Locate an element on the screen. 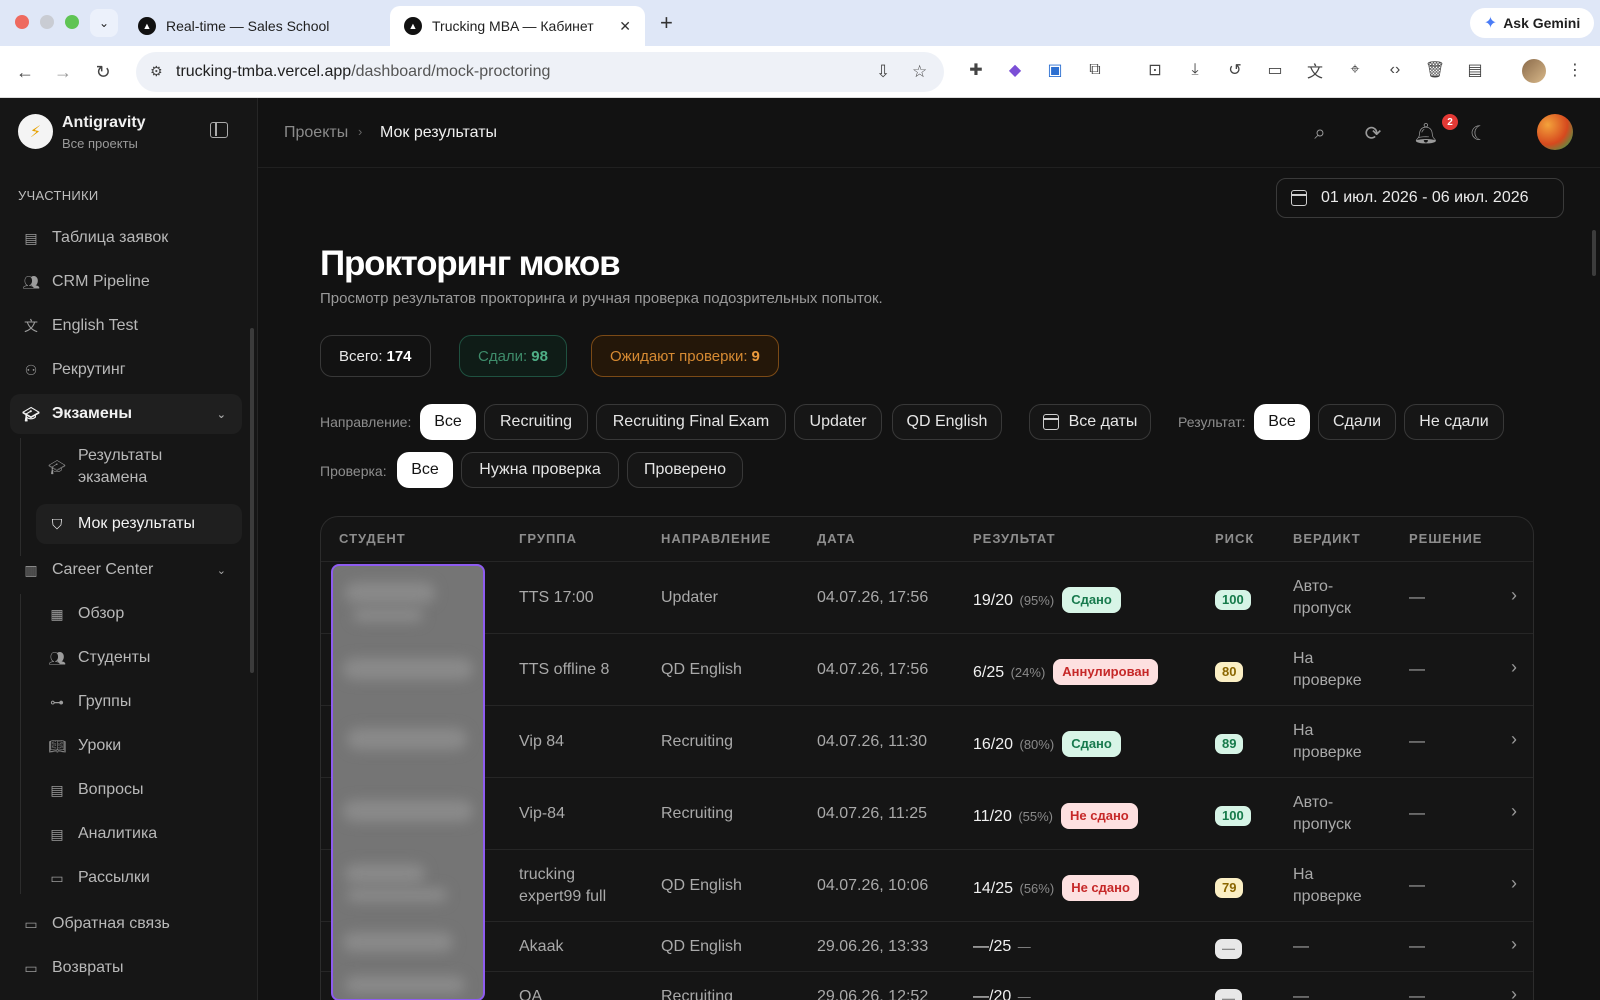 This screenshot has width=1600, height=1000. trash-icon: 🗑 is located at coordinates (1435, 70).